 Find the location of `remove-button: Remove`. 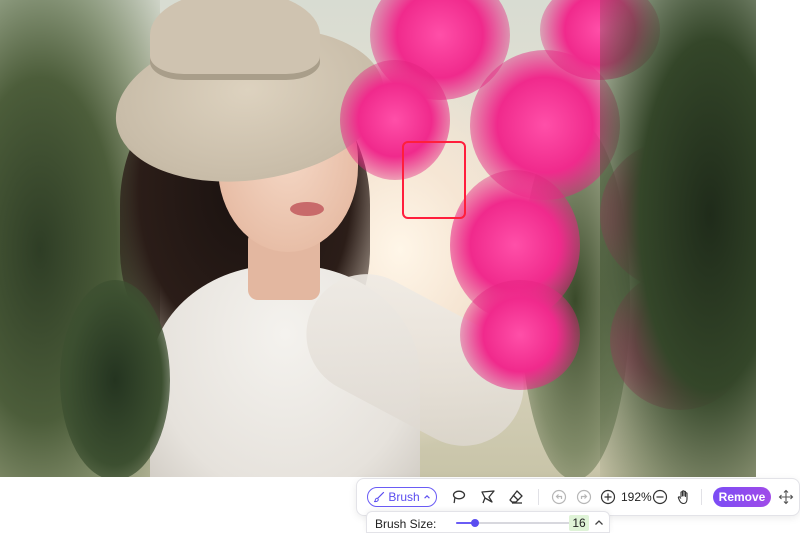

remove-button: Remove is located at coordinates (742, 497).